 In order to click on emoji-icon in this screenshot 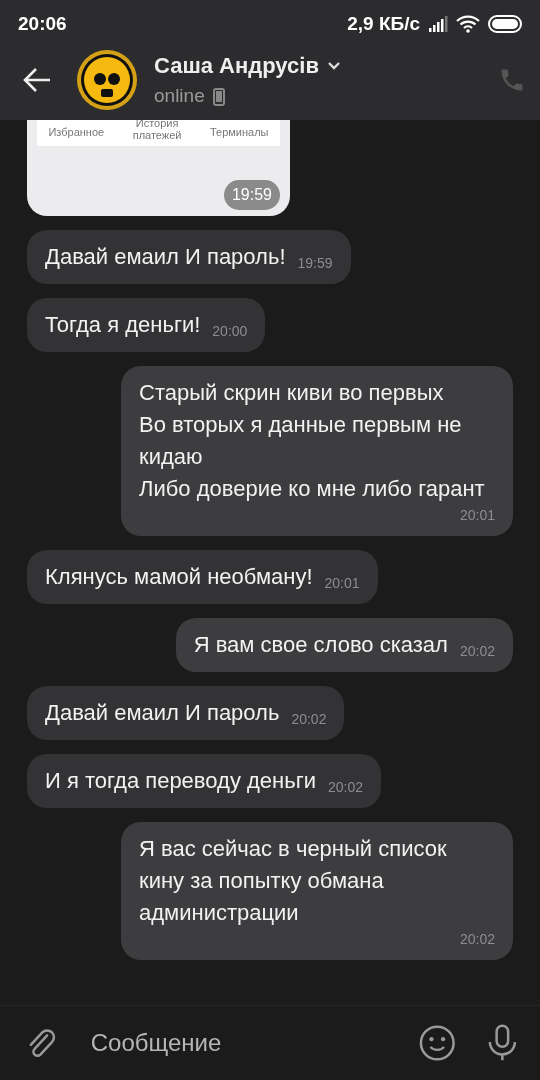, I will do `click(437, 1043)`.